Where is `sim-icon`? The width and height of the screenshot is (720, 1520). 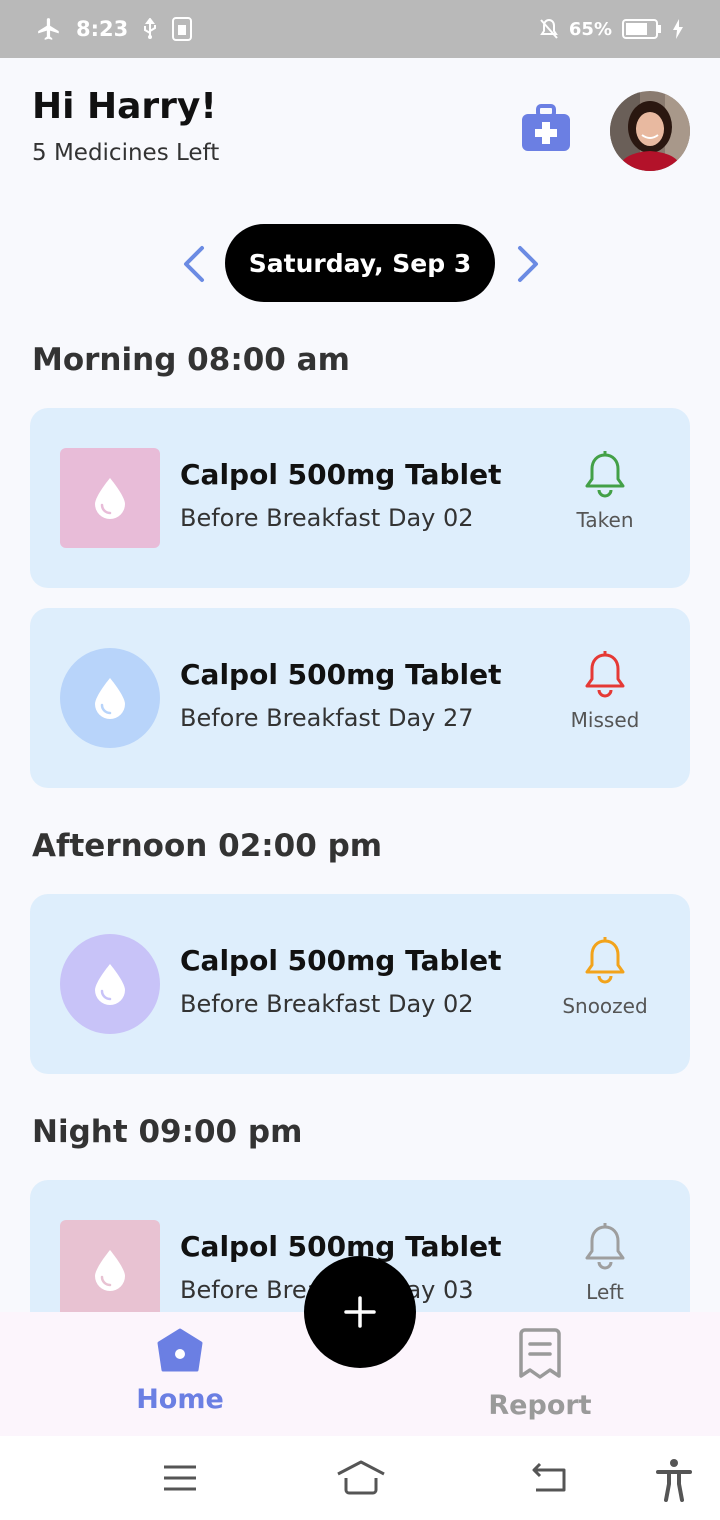 sim-icon is located at coordinates (182, 29).